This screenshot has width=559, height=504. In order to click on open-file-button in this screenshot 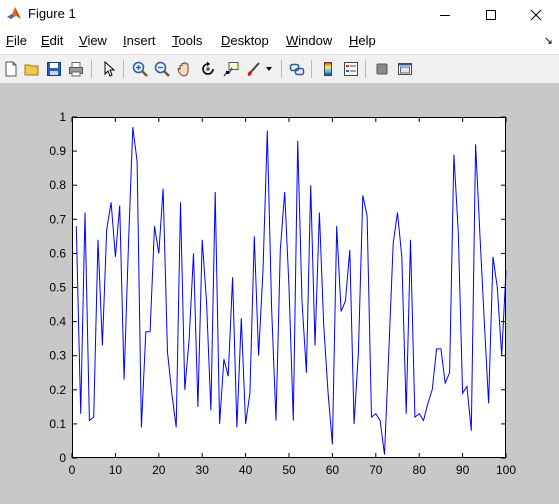, I will do `click(32, 69)`.